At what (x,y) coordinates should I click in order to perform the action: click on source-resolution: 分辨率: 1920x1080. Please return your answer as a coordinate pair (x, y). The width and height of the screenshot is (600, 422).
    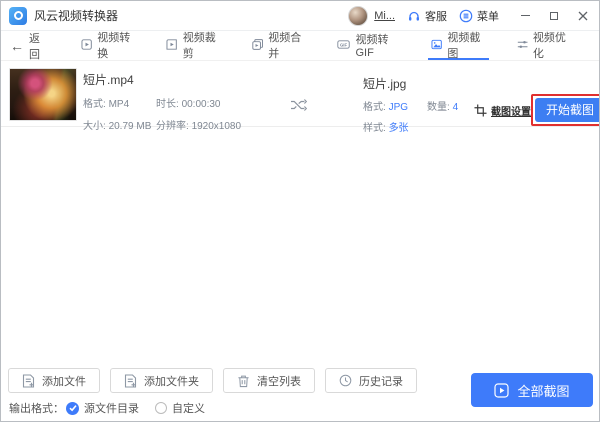
    Looking at the image, I should click on (199, 126).